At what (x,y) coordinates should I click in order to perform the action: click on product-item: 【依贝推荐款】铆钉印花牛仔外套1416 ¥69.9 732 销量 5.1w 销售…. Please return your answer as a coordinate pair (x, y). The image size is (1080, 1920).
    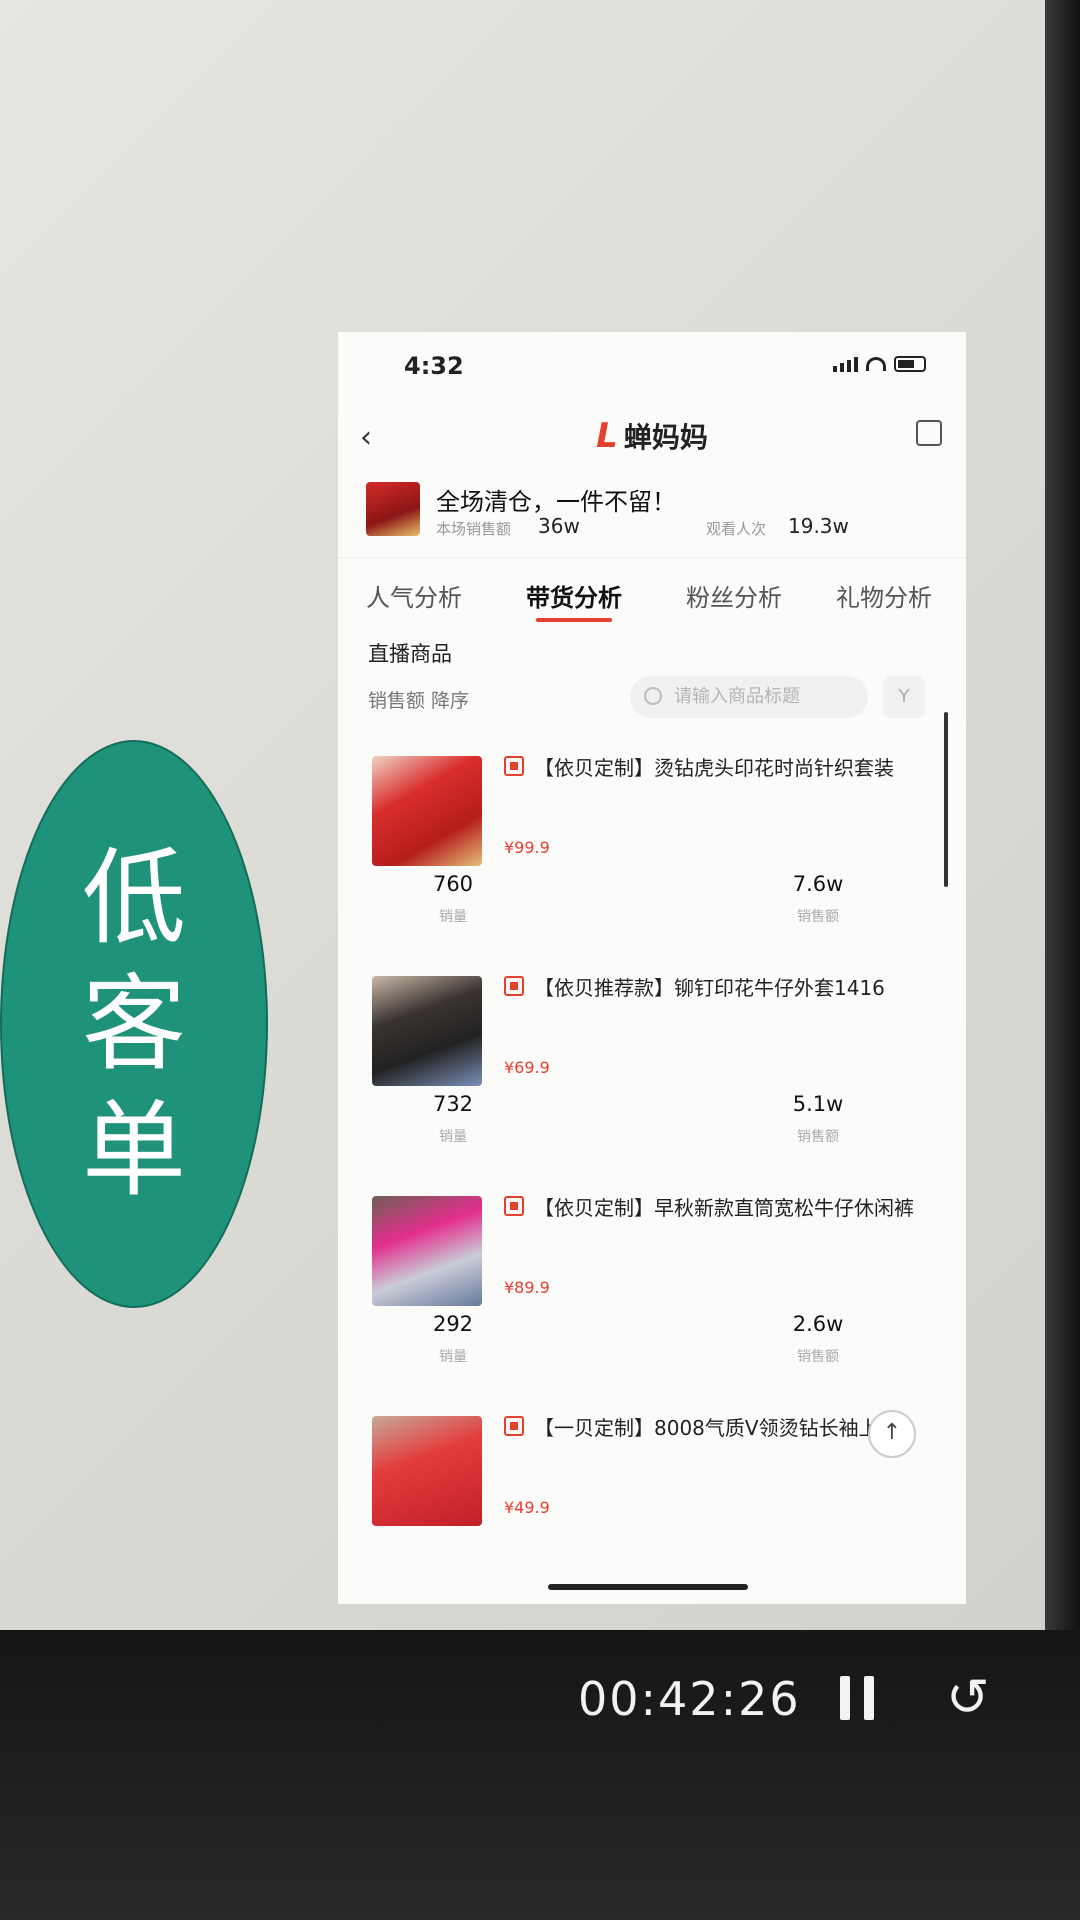
    Looking at the image, I should click on (652, 1062).